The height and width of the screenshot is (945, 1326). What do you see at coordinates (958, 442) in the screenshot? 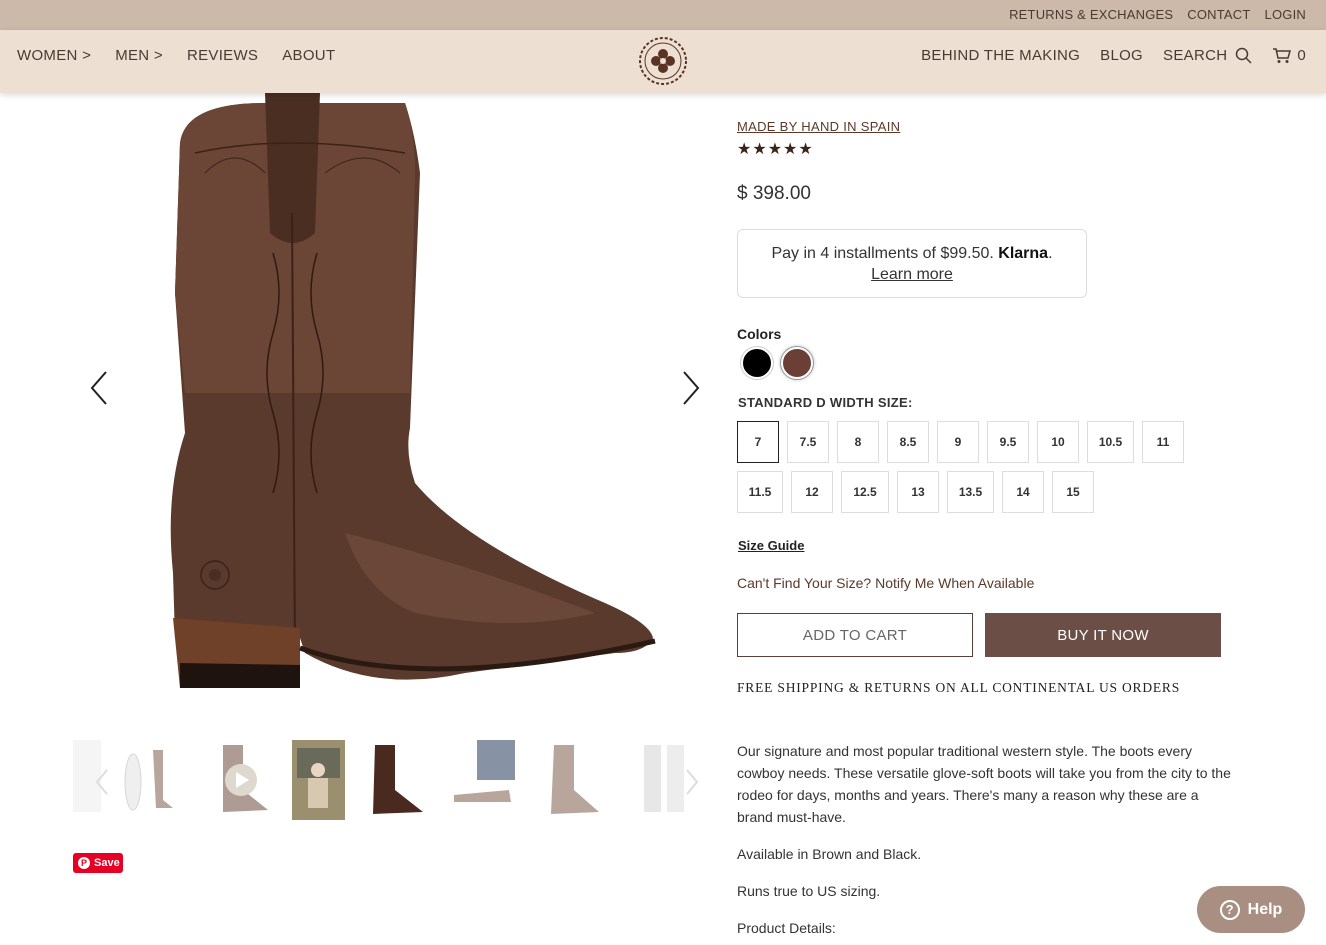
I see `size-option: 9` at bounding box center [958, 442].